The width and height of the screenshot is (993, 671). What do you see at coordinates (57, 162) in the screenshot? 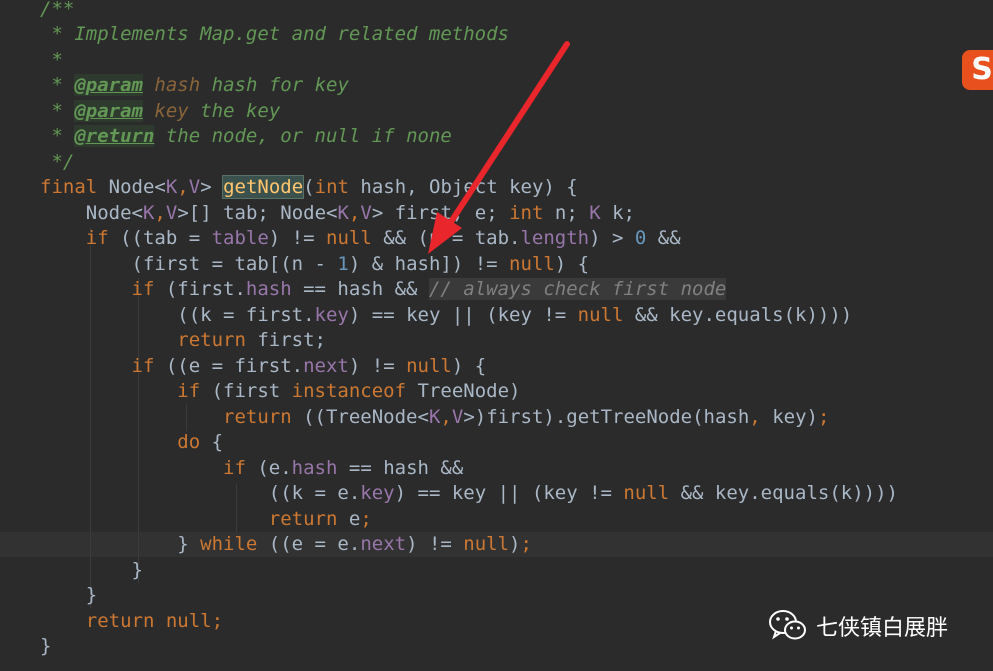
I see `code-line: */` at bounding box center [57, 162].